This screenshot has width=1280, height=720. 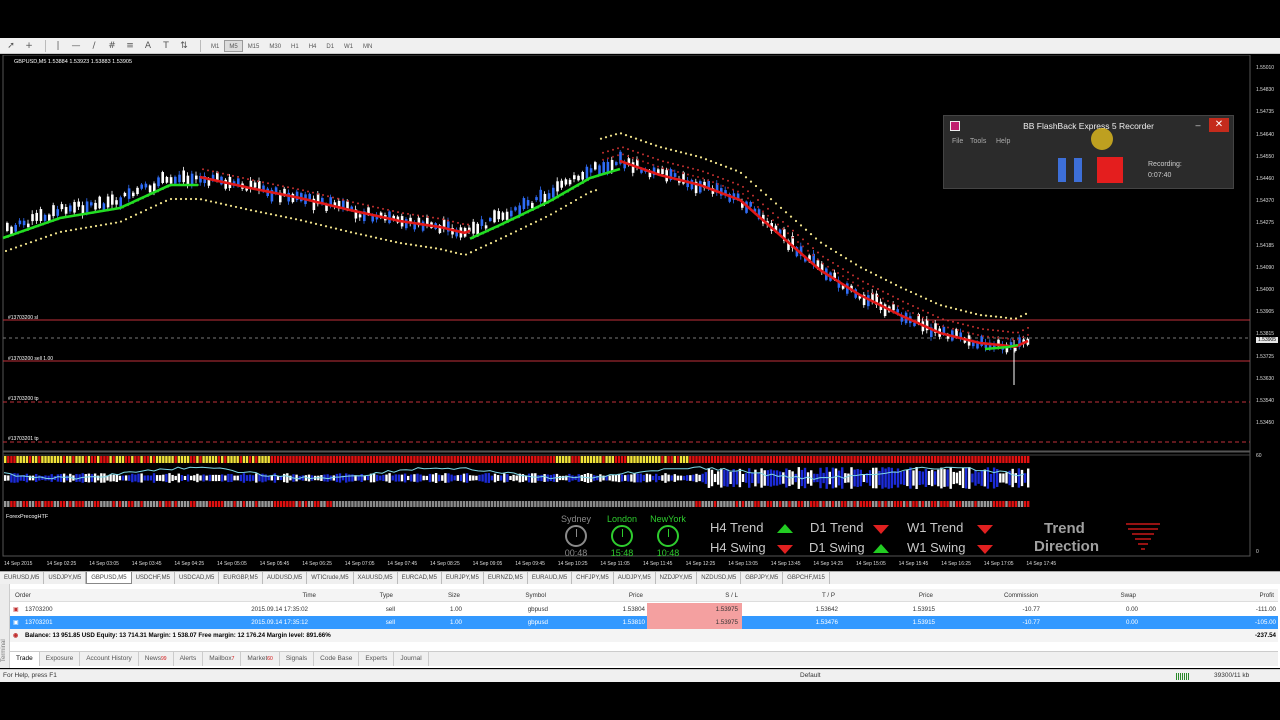 I want to click on col-swap: Swap, so click(x=1128, y=595).